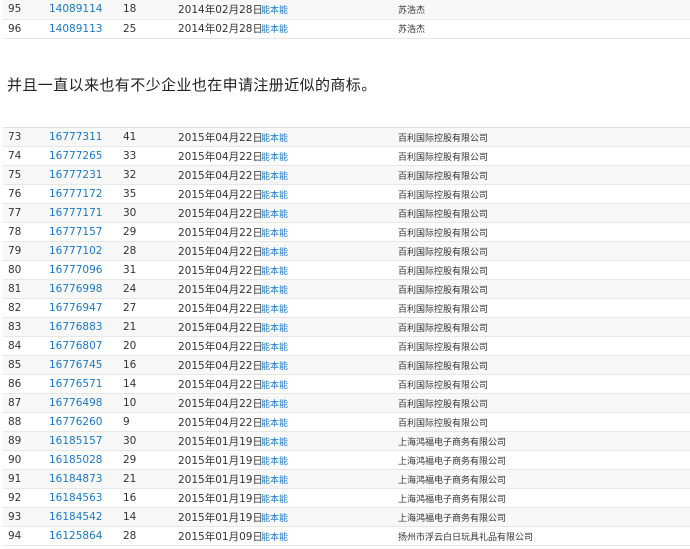 The height and width of the screenshot is (549, 690). Describe the element at coordinates (86, 498) in the screenshot. I see `registration-number-link: 16184563` at that location.